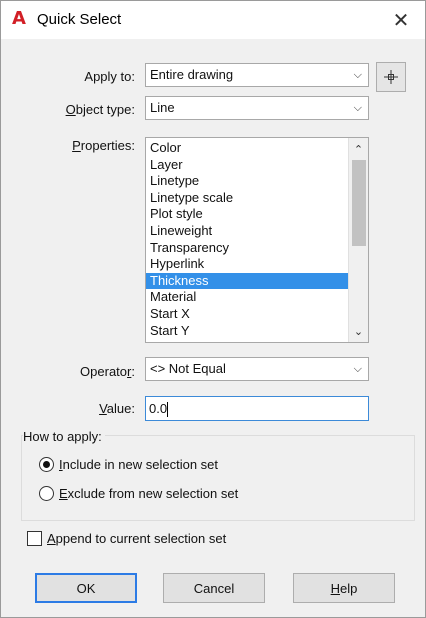 The image size is (426, 618). I want to click on apply-to-label: Apply to:, so click(109, 76).